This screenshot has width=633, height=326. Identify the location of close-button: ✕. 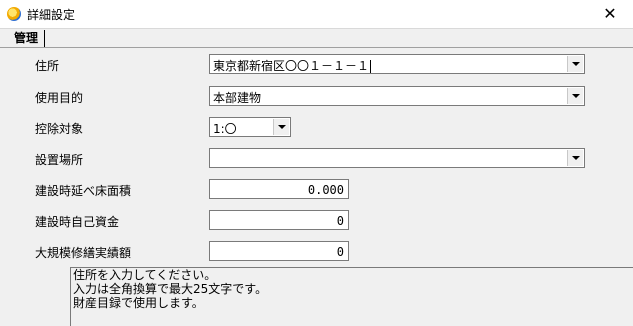
(610, 14).